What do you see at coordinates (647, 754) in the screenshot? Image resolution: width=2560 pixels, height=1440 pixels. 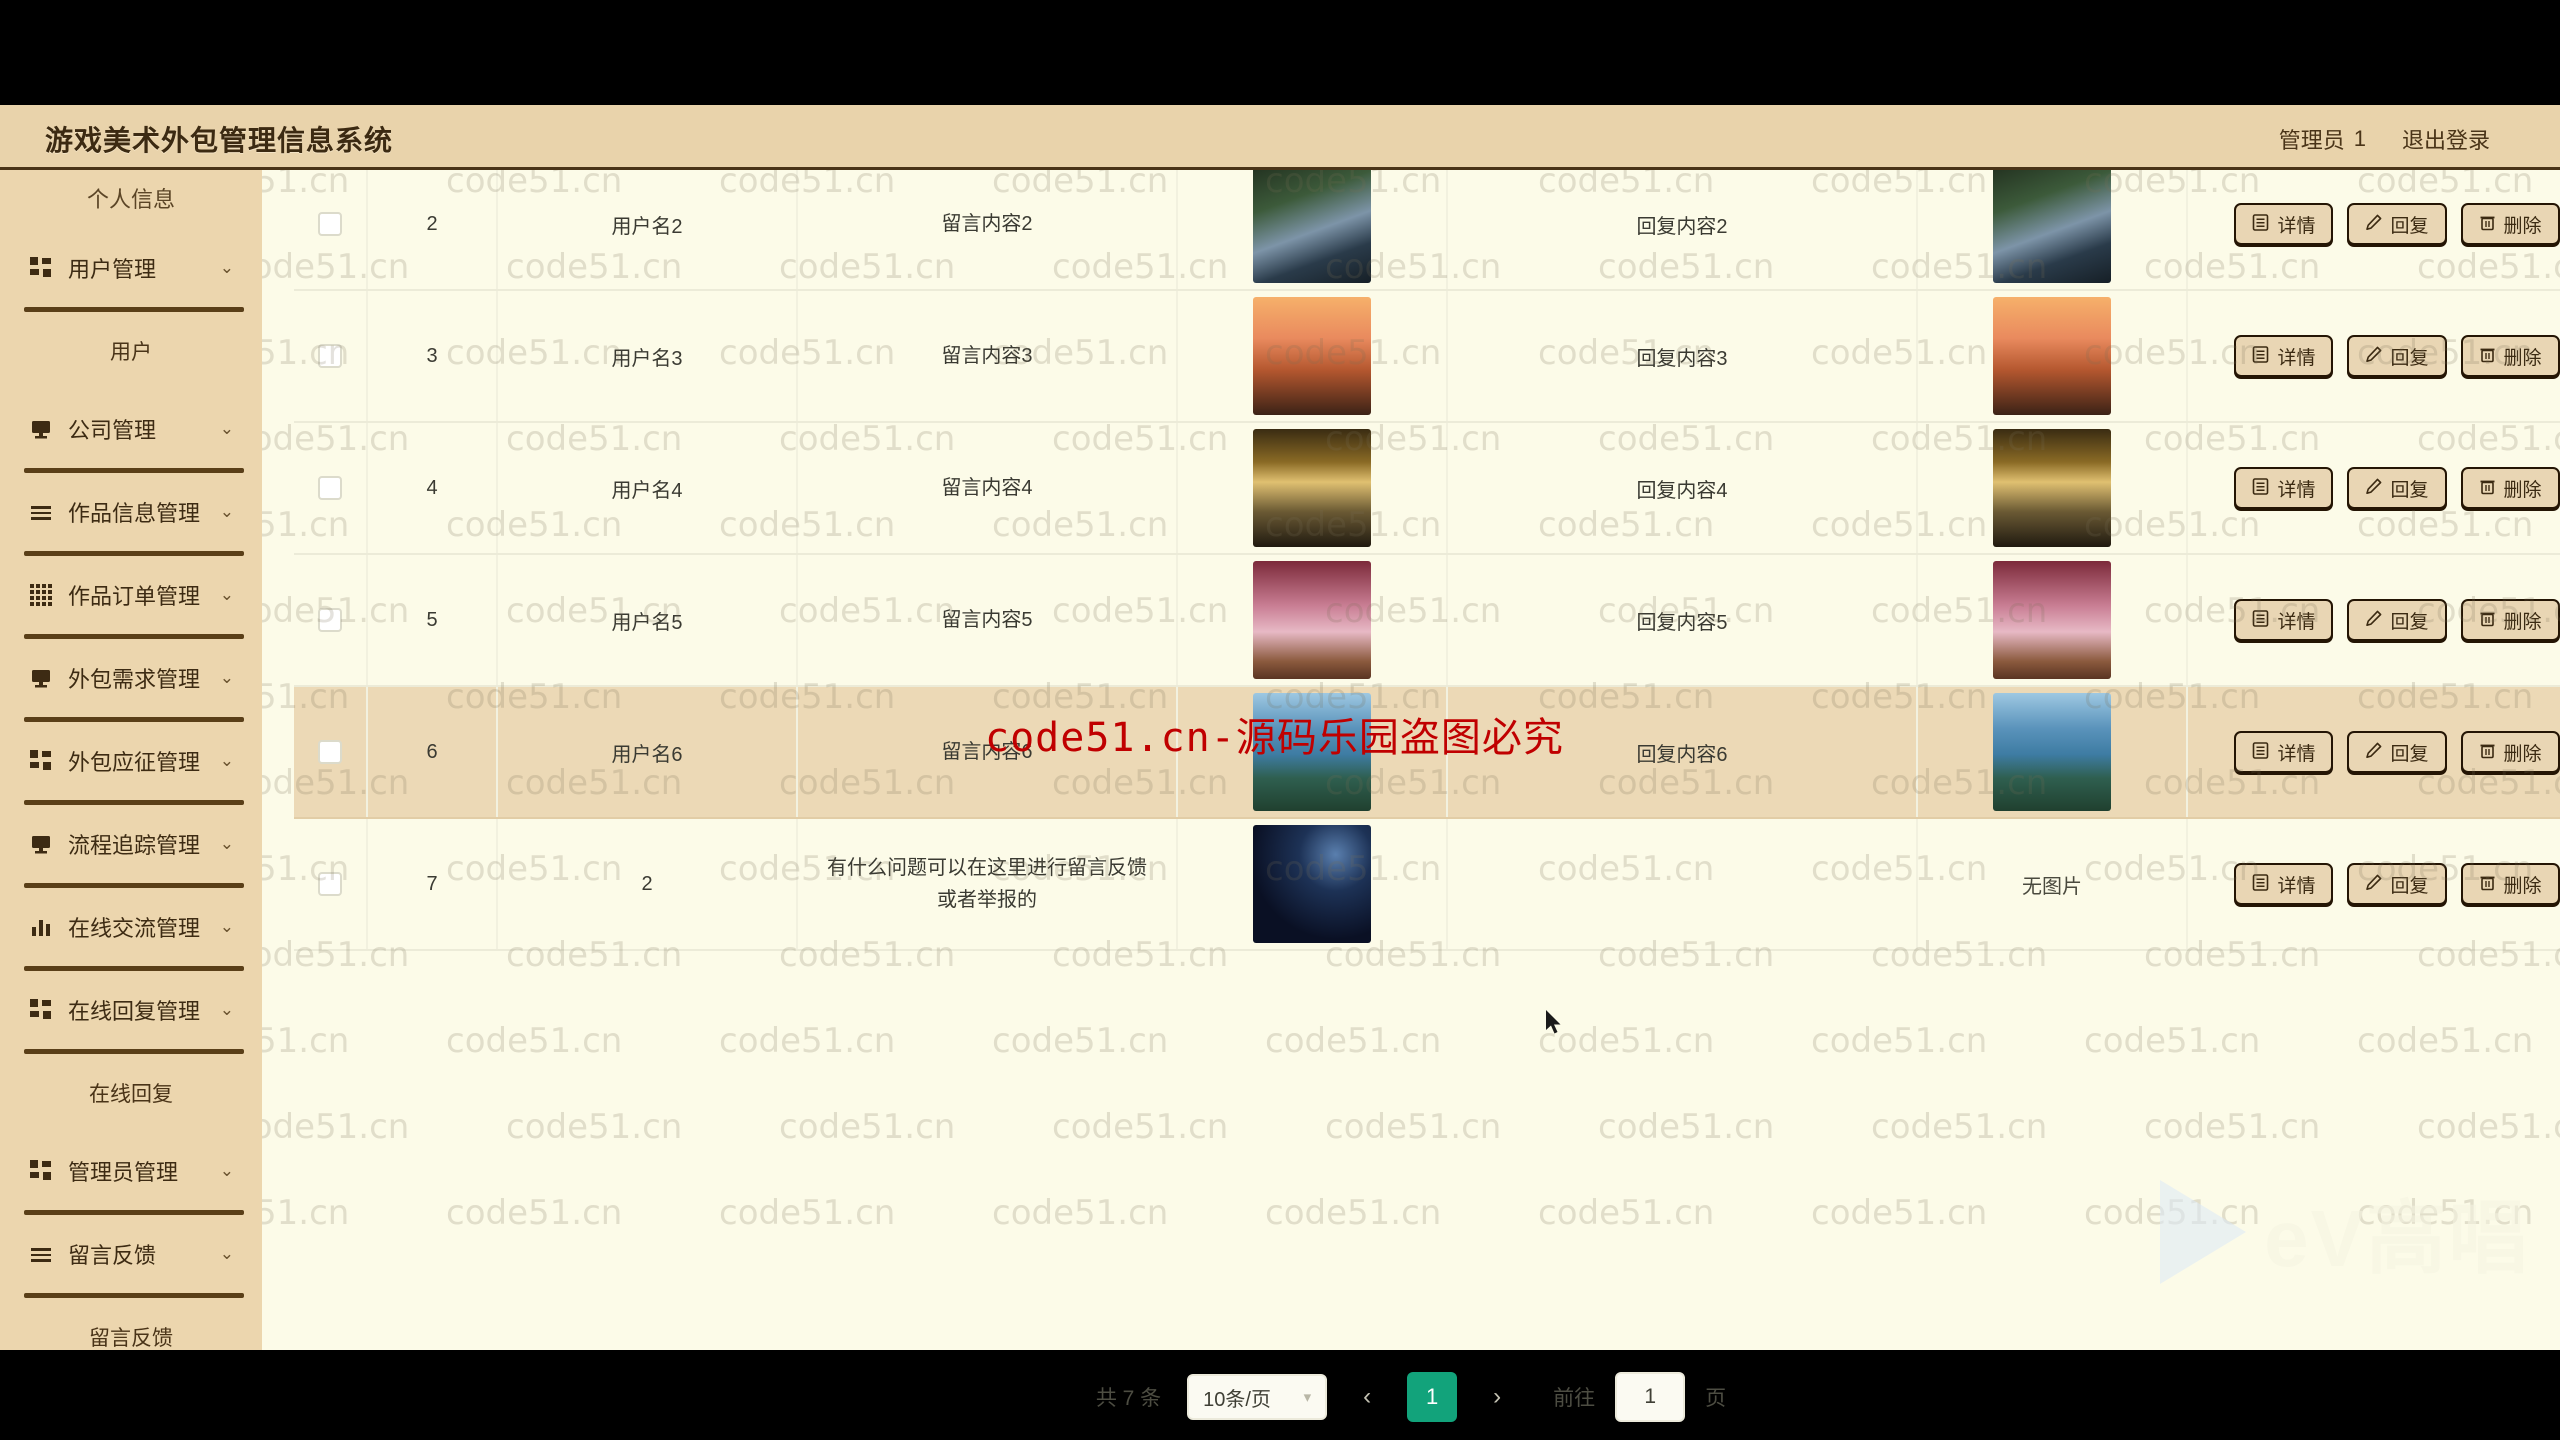 I see `cell-username: 用户名6` at bounding box center [647, 754].